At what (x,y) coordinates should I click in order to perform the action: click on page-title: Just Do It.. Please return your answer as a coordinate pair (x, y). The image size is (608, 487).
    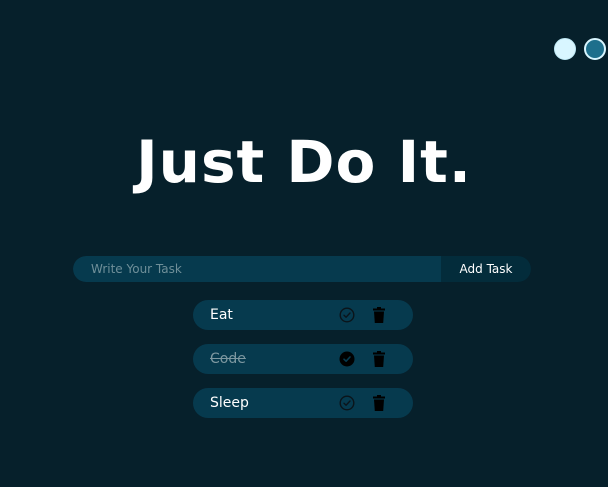
    Looking at the image, I should click on (304, 162).